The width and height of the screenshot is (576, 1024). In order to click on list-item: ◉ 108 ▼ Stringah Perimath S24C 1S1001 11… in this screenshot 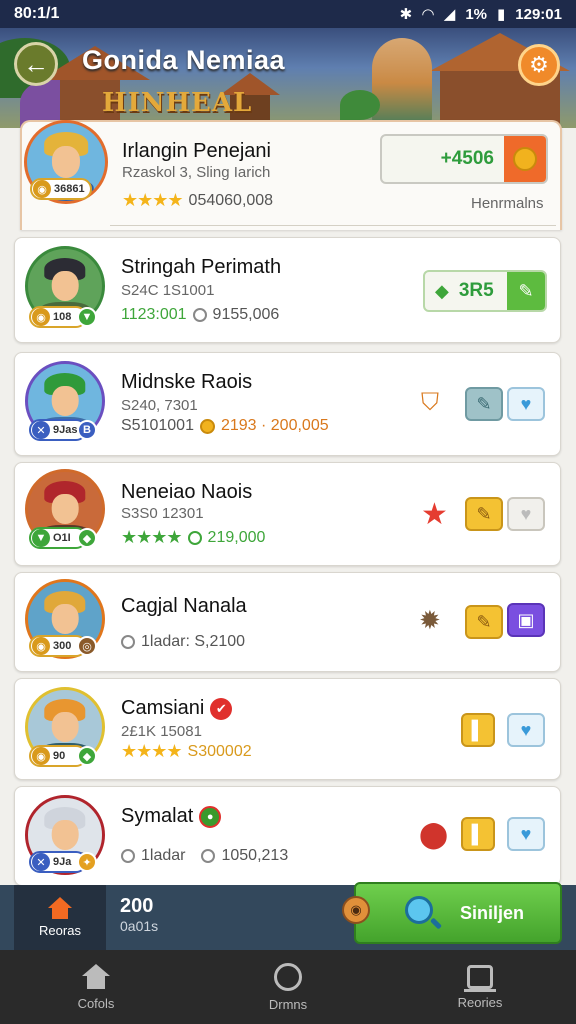, I will do `click(287, 290)`.